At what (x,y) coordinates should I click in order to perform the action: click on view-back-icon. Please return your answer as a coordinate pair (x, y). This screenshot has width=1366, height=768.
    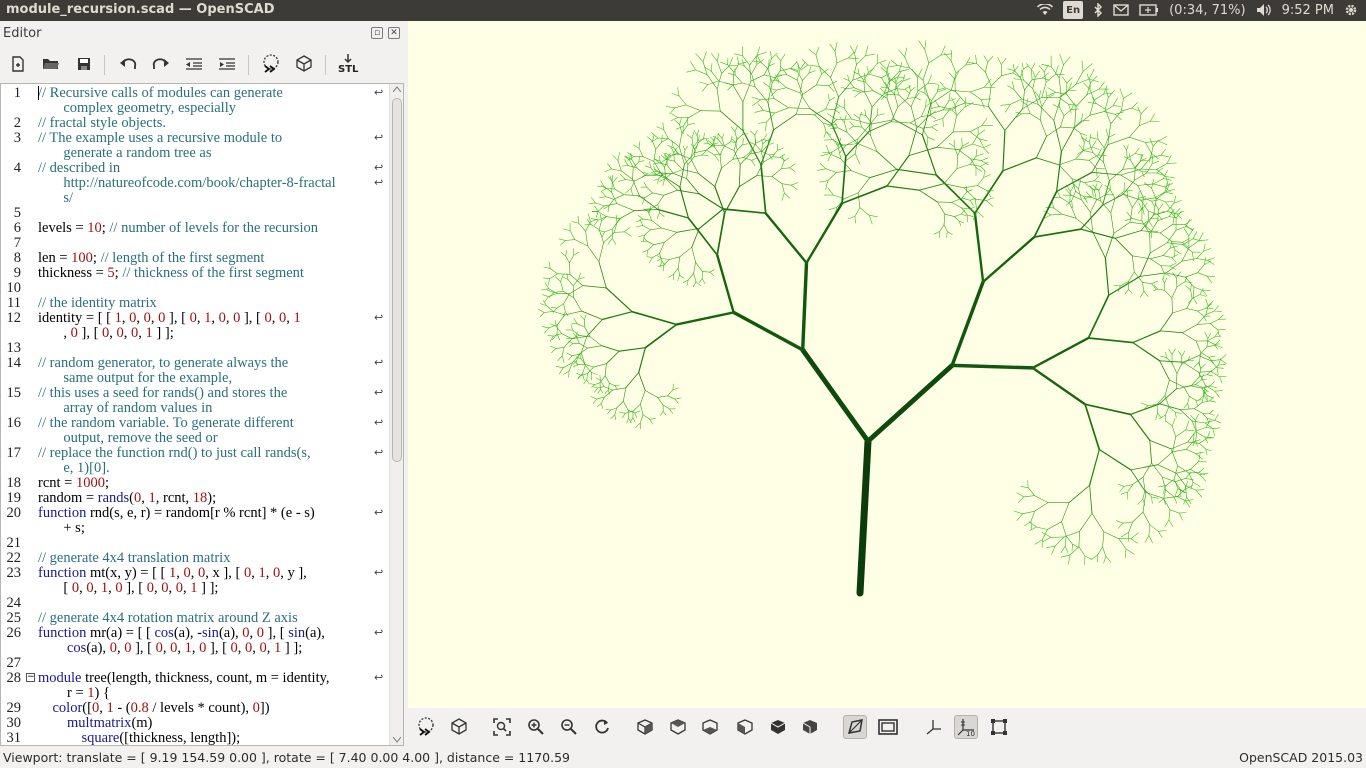
    Looking at the image, I should click on (810, 727).